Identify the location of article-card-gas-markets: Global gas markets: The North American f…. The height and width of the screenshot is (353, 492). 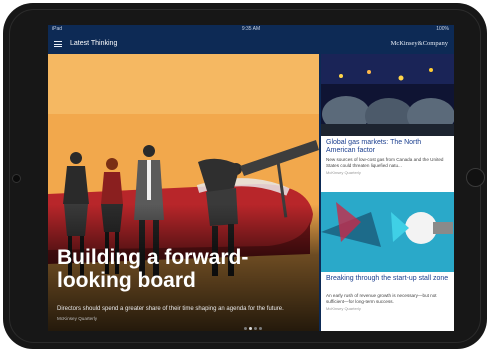
(387, 122).